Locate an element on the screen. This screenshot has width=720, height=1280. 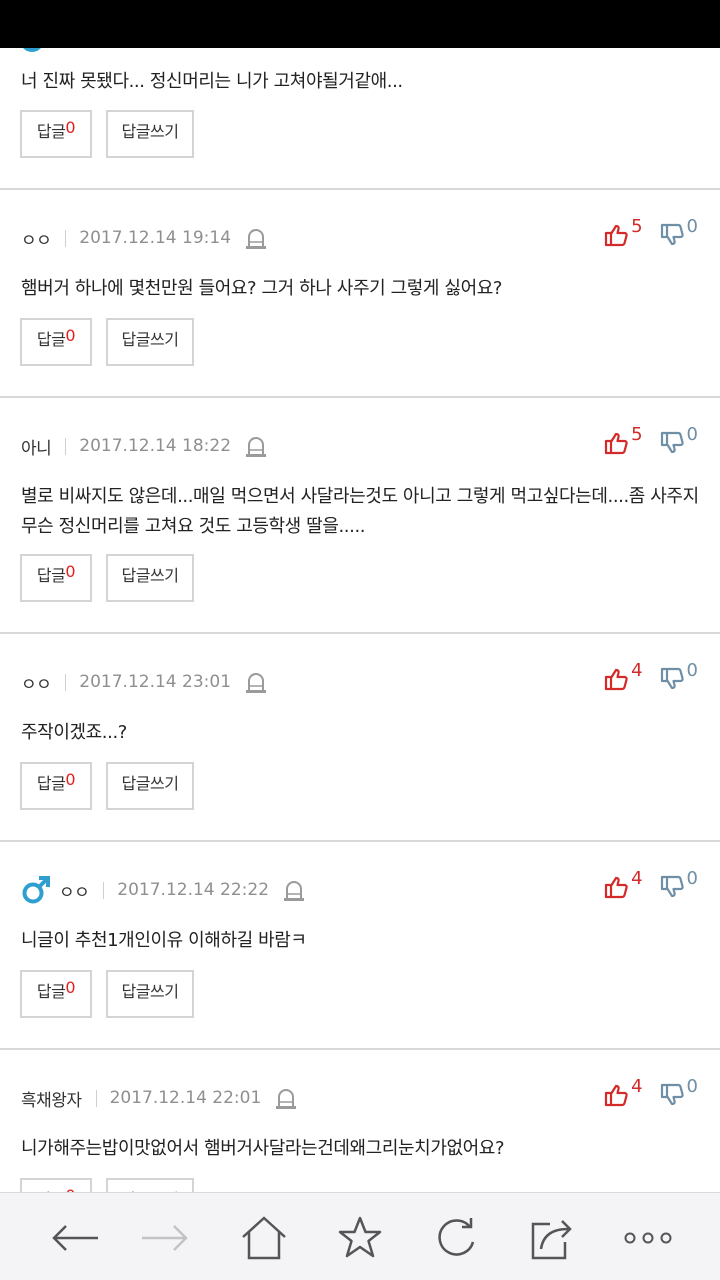
forward-icon is located at coordinates (164, 1238).